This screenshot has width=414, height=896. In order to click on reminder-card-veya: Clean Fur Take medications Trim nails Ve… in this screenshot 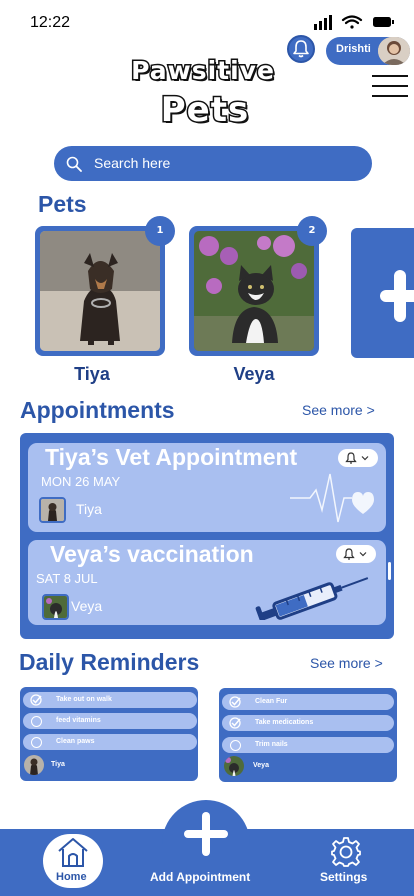, I will do `click(308, 735)`.